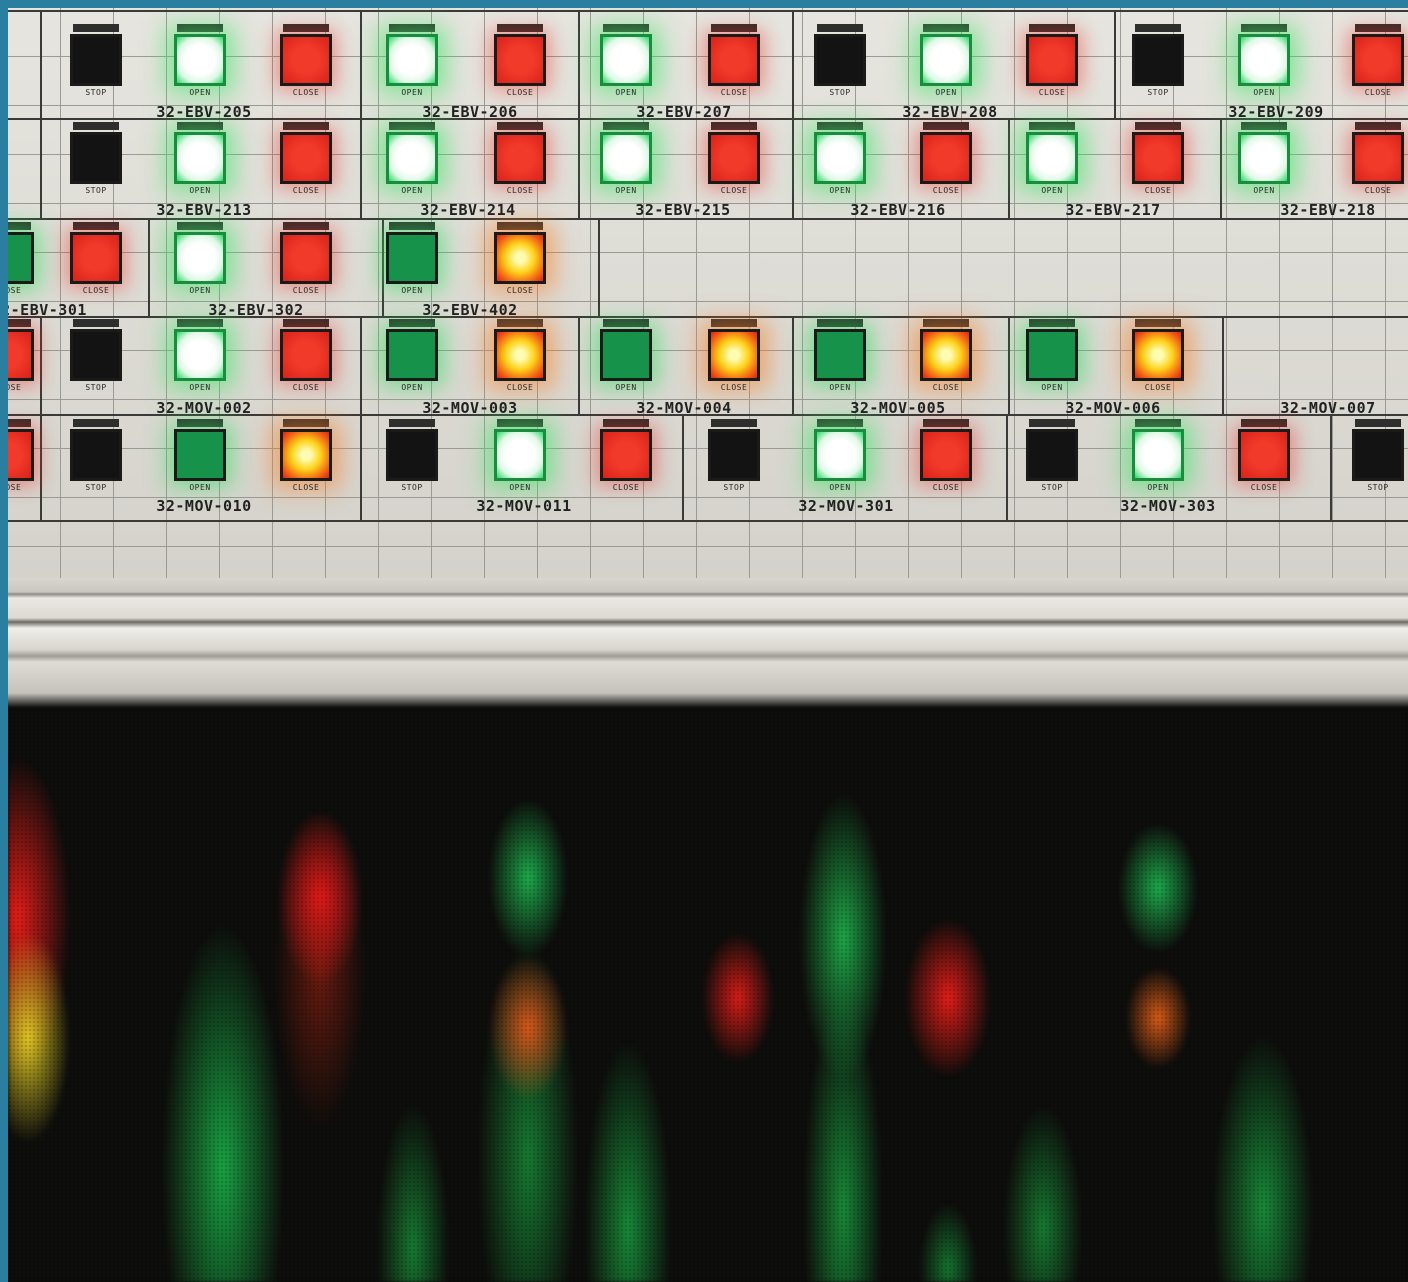 The height and width of the screenshot is (1282, 1408). I want to click on valve-label: 32-MOV-301, so click(846, 506).